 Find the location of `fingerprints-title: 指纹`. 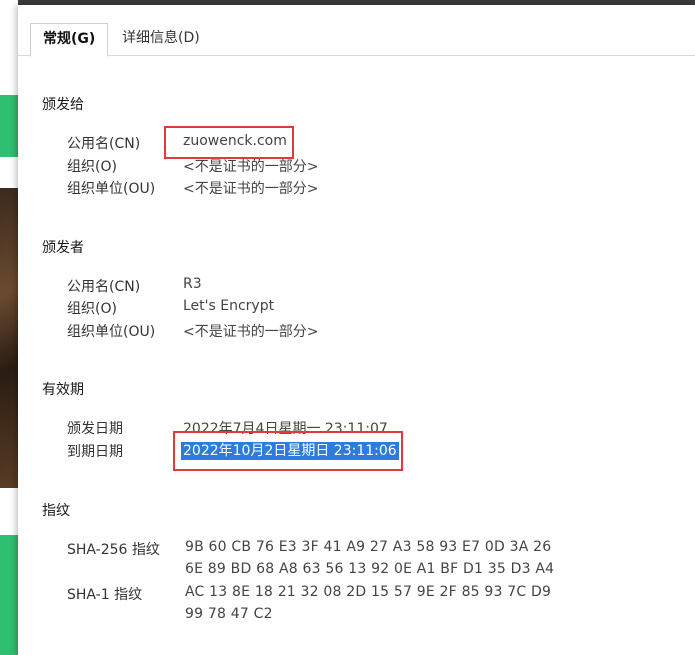

fingerprints-title: 指纹 is located at coordinates (56, 511).